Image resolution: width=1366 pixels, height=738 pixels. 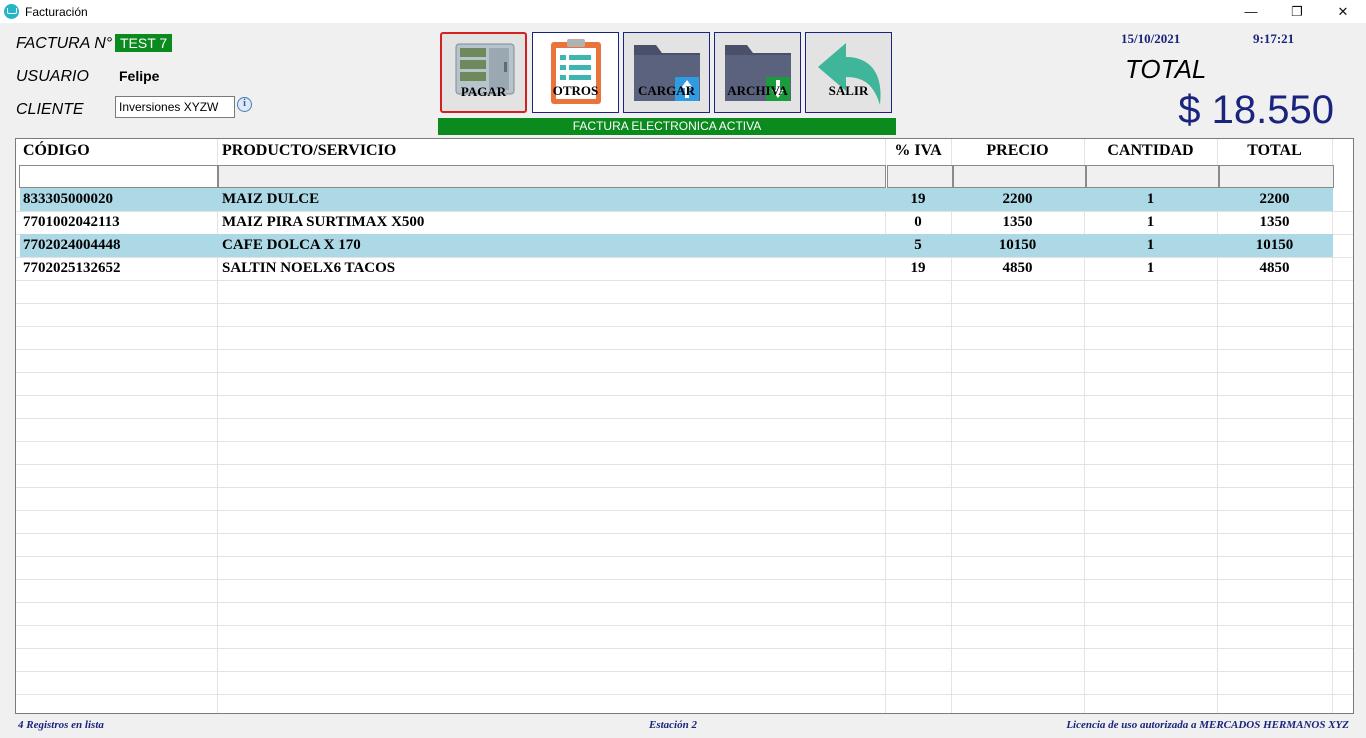 What do you see at coordinates (918, 152) in the screenshot?
I see `column-header-iva: % IVA` at bounding box center [918, 152].